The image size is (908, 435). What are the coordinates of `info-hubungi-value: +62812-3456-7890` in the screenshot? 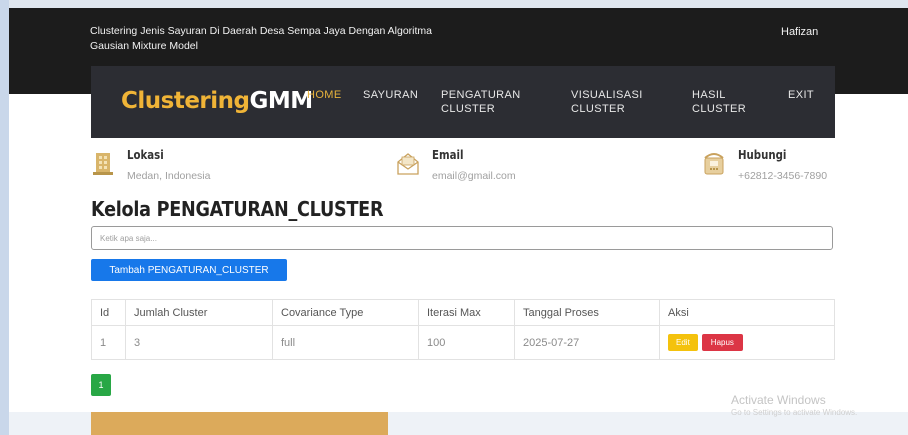 It's located at (783, 176).